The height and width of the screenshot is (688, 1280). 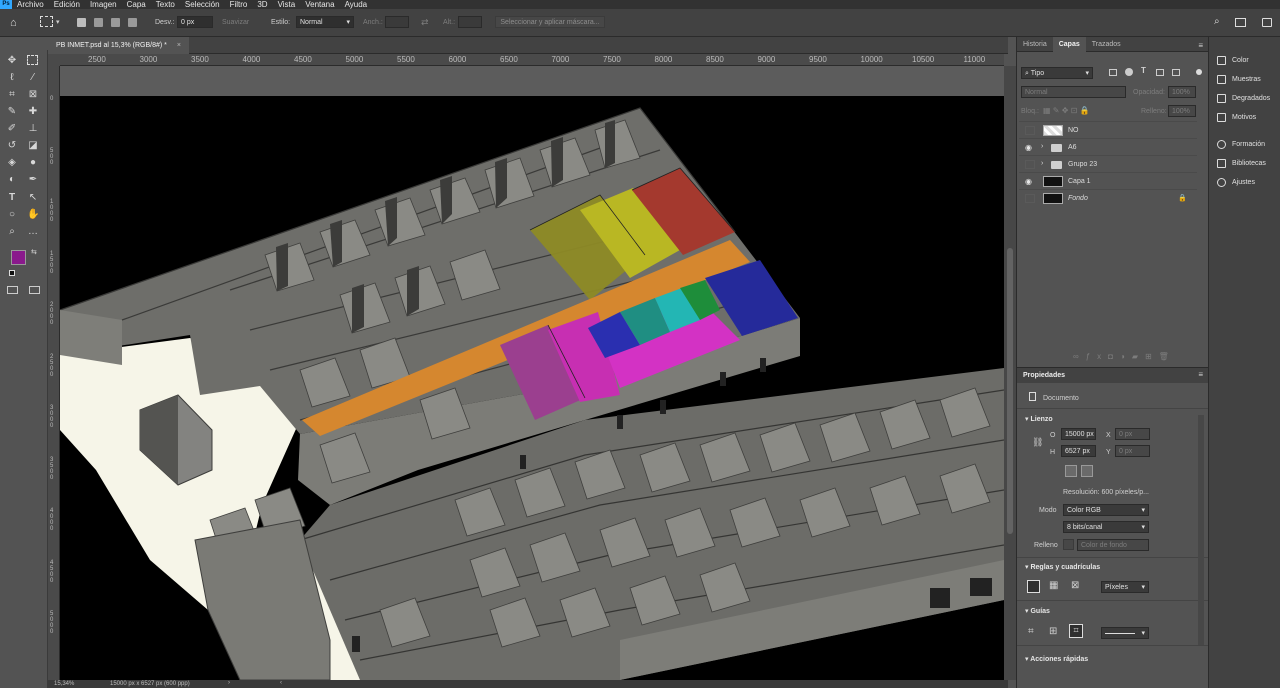 What do you see at coordinates (1124, 356) in the screenshot?
I see `layers-footer-icons: ∞ƒx◘◑▰⊞🗑` at bounding box center [1124, 356].